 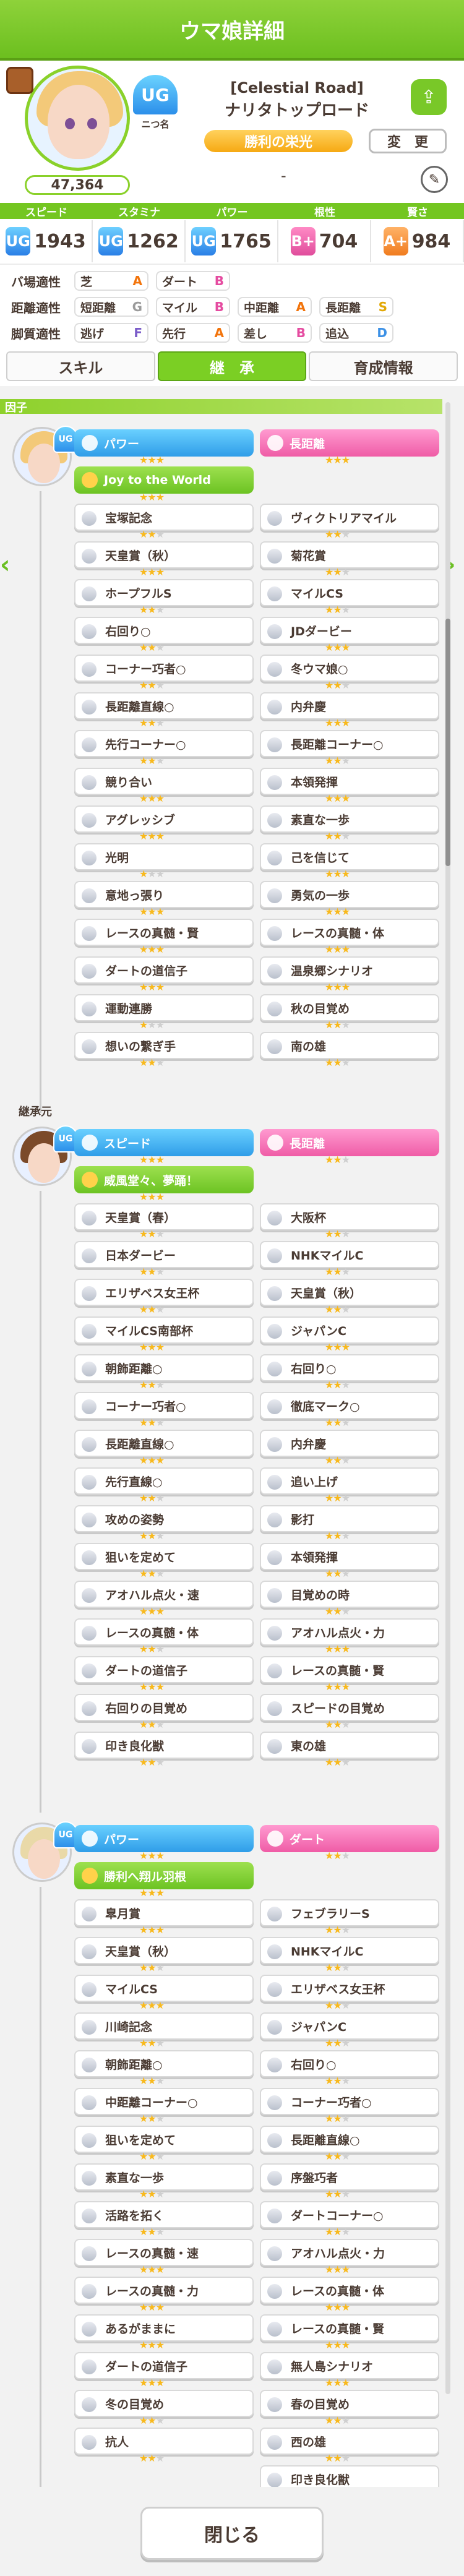 What do you see at coordinates (164, 1254) in the screenshot?
I see `skill-factor: 日本ダービー` at bounding box center [164, 1254].